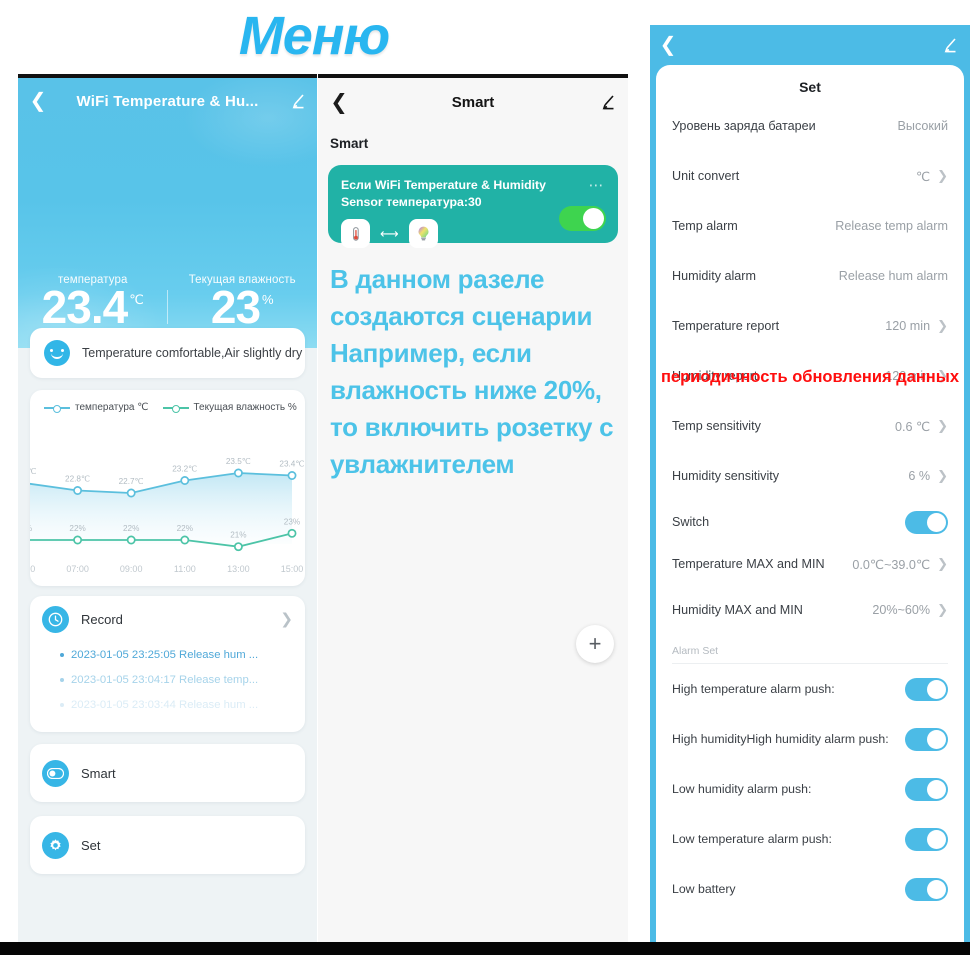 This screenshot has width=970, height=955. Describe the element at coordinates (810, 789) in the screenshot. I see `alarm-row-low-humidity: Low humidity alarm push:` at that location.